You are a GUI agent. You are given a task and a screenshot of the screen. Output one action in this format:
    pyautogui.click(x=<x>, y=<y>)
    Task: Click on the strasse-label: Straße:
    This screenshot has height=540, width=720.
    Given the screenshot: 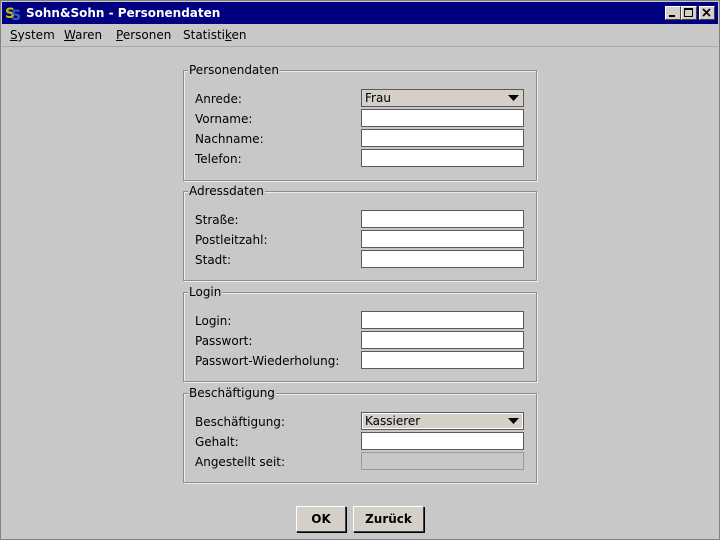 What is the action you would take?
    pyautogui.click(x=217, y=220)
    